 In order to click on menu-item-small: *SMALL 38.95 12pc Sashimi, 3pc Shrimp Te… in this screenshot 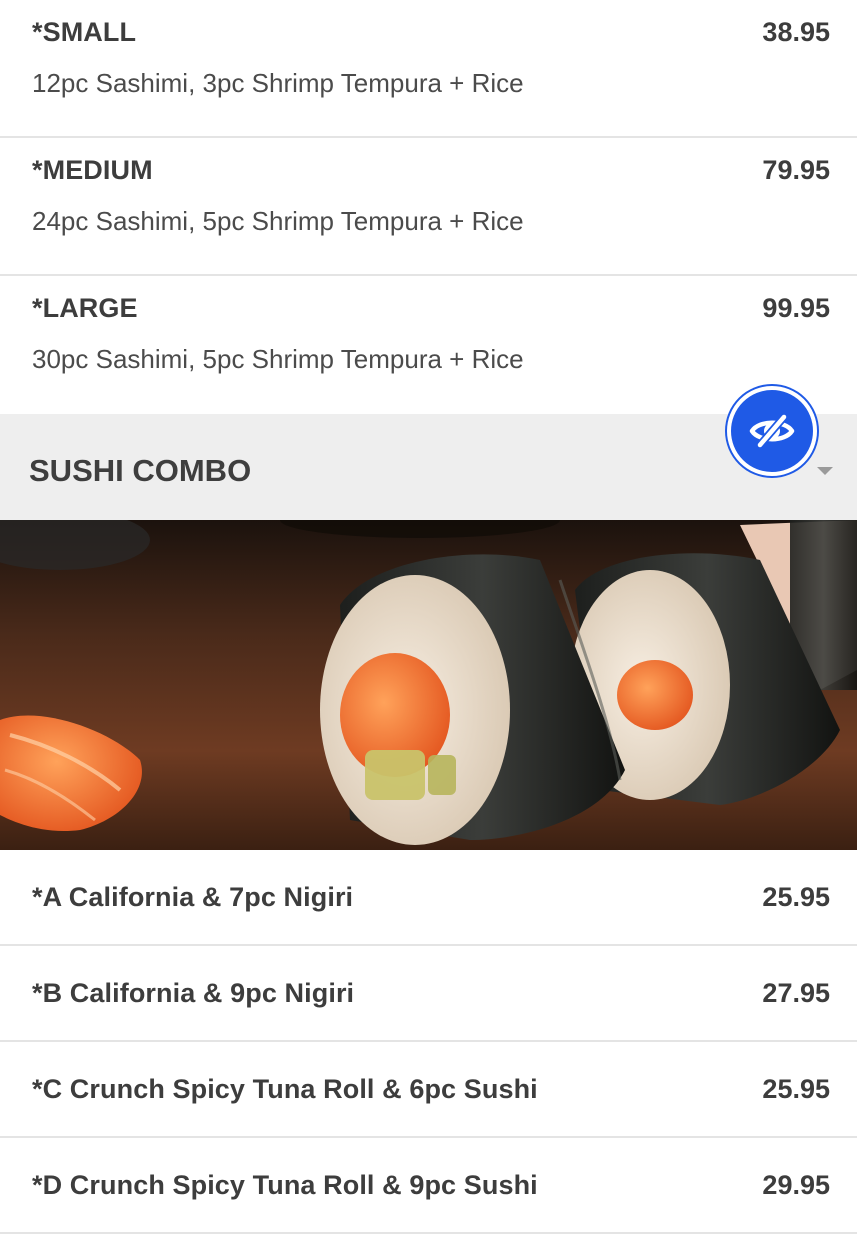, I will do `click(428, 69)`.